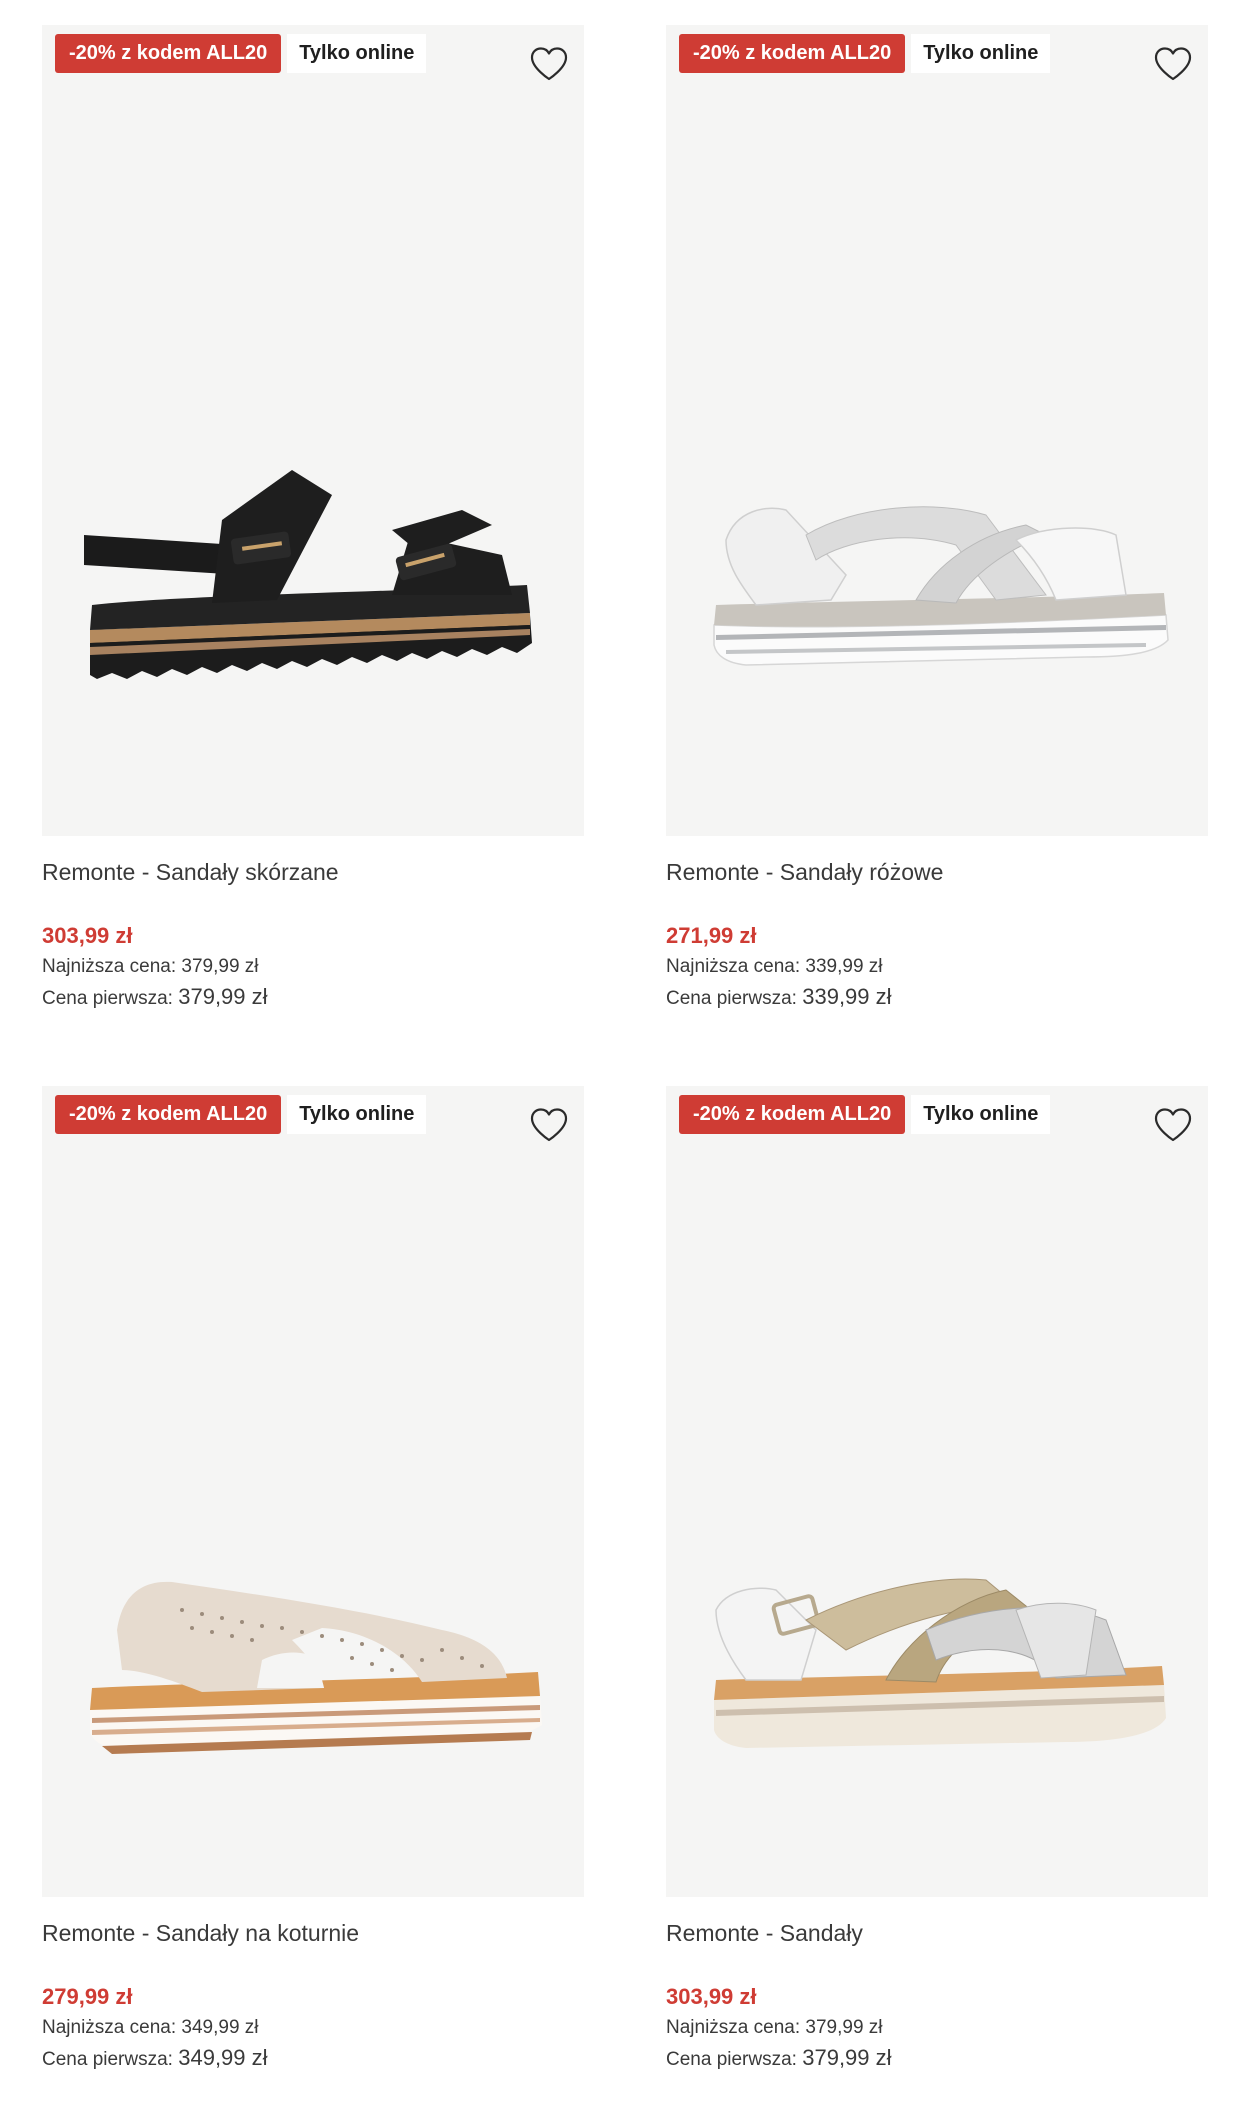 This screenshot has width=1250, height=2123. I want to click on first-price-row: Cena pierwsza: 339,99 zł, so click(937, 997).